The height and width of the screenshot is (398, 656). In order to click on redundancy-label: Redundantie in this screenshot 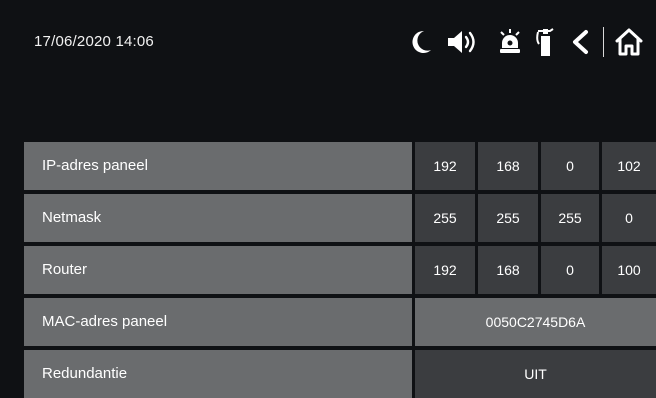, I will do `click(218, 374)`.